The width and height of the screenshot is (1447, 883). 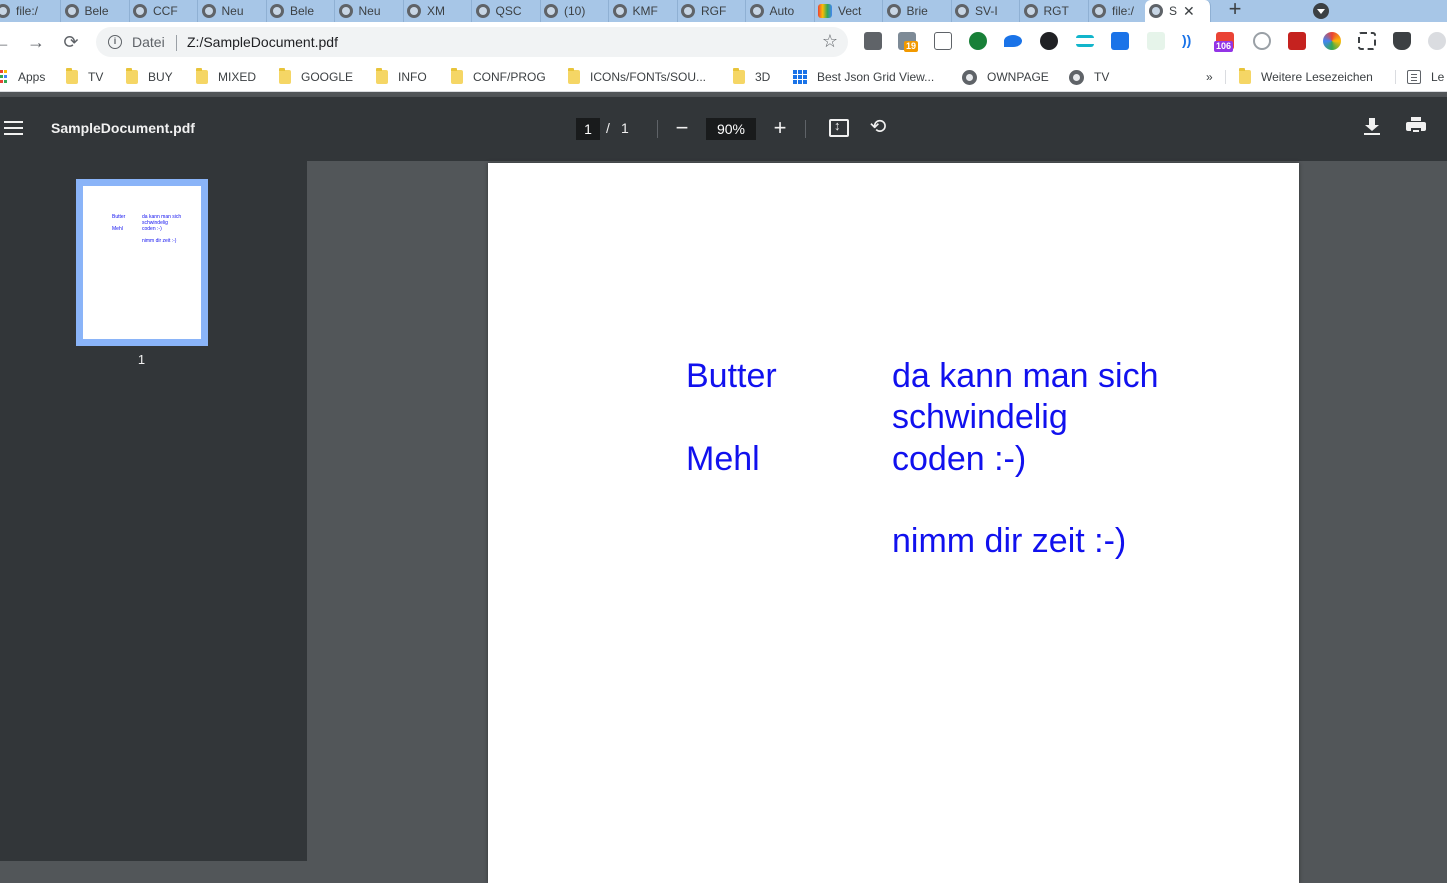 What do you see at coordinates (412, 77) in the screenshot?
I see `bookmark-label: INFO` at bounding box center [412, 77].